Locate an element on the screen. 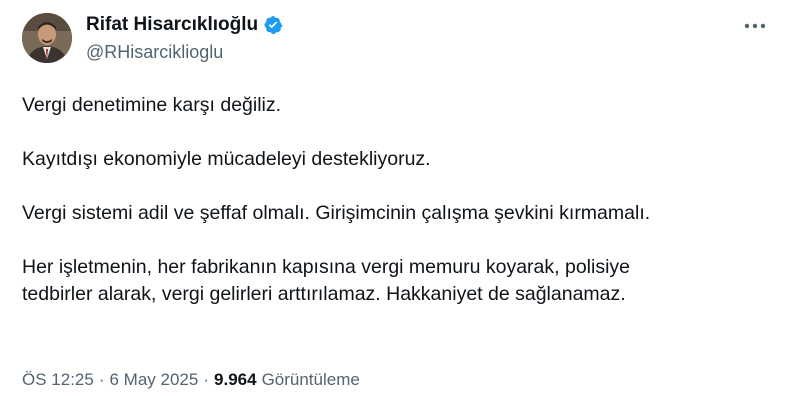 Image resolution: width=790 pixels, height=410 pixels. more-horizontal-icon is located at coordinates (755, 26).